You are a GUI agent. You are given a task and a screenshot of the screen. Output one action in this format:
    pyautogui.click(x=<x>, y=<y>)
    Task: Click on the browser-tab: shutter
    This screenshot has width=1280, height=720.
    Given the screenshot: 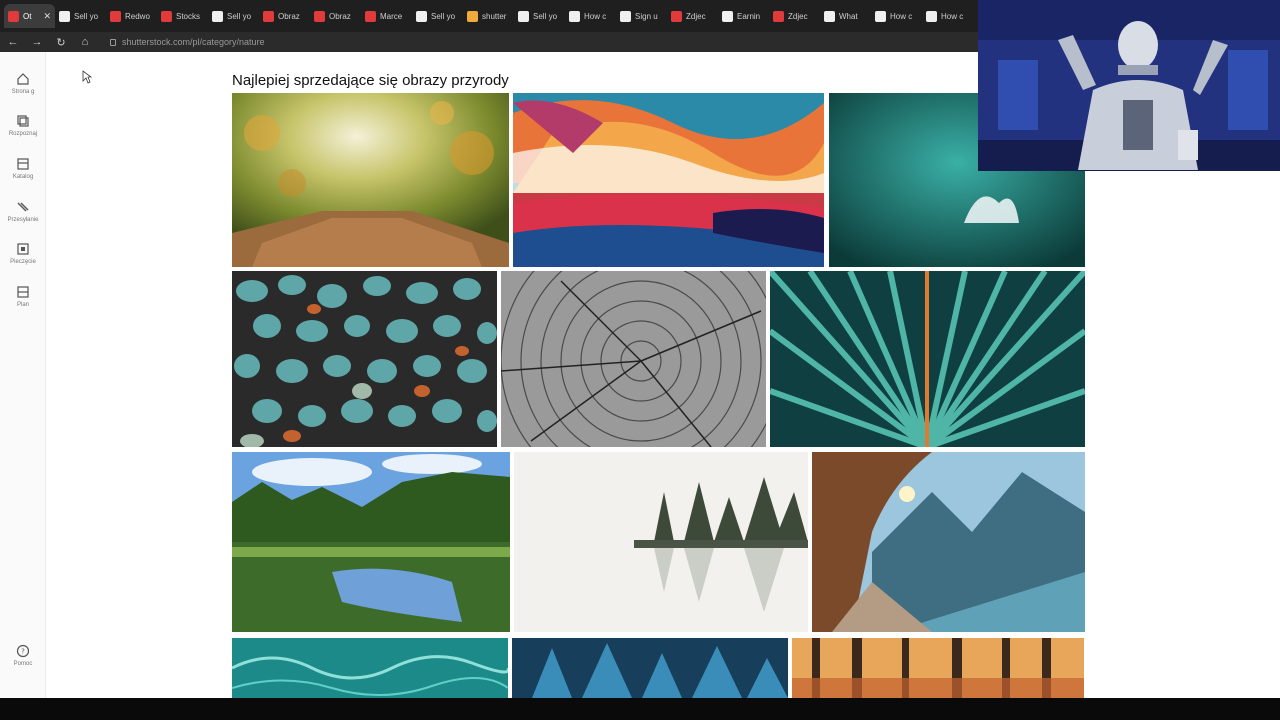 What is the action you would take?
    pyautogui.click(x=488, y=16)
    